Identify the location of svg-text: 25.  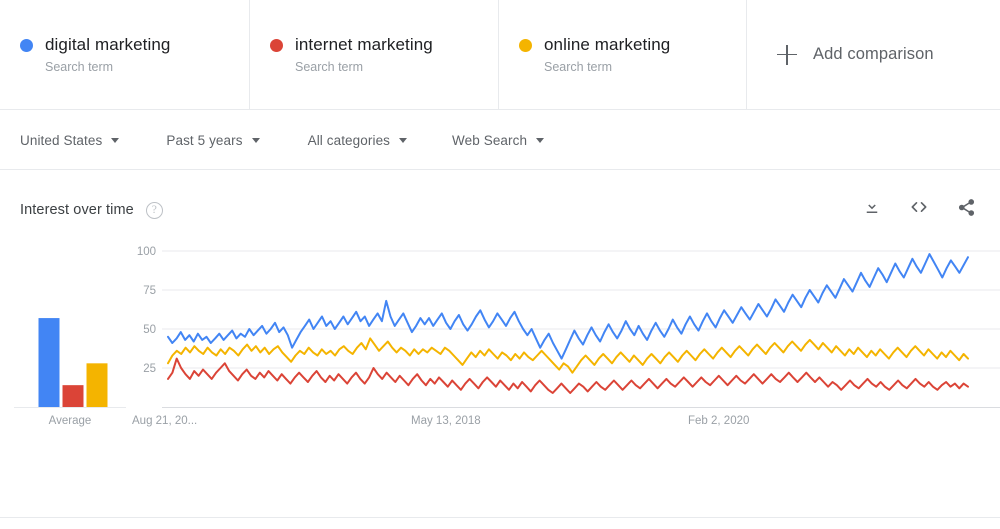
(149, 369).